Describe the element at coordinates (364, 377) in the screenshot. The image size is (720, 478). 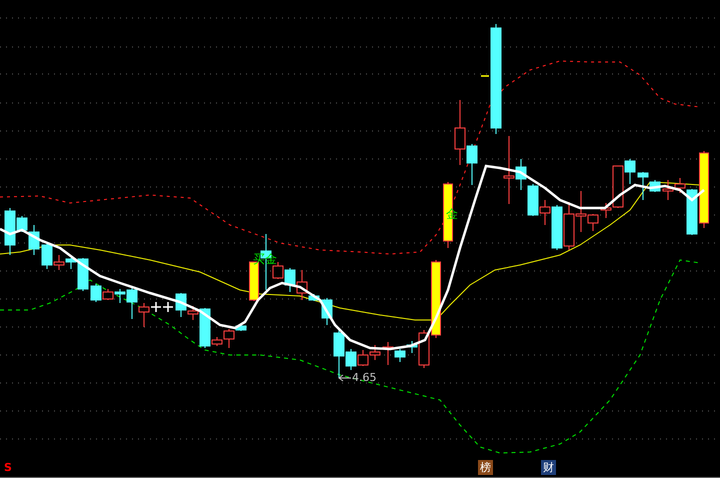
I see `low-price-label: 4.65` at that location.